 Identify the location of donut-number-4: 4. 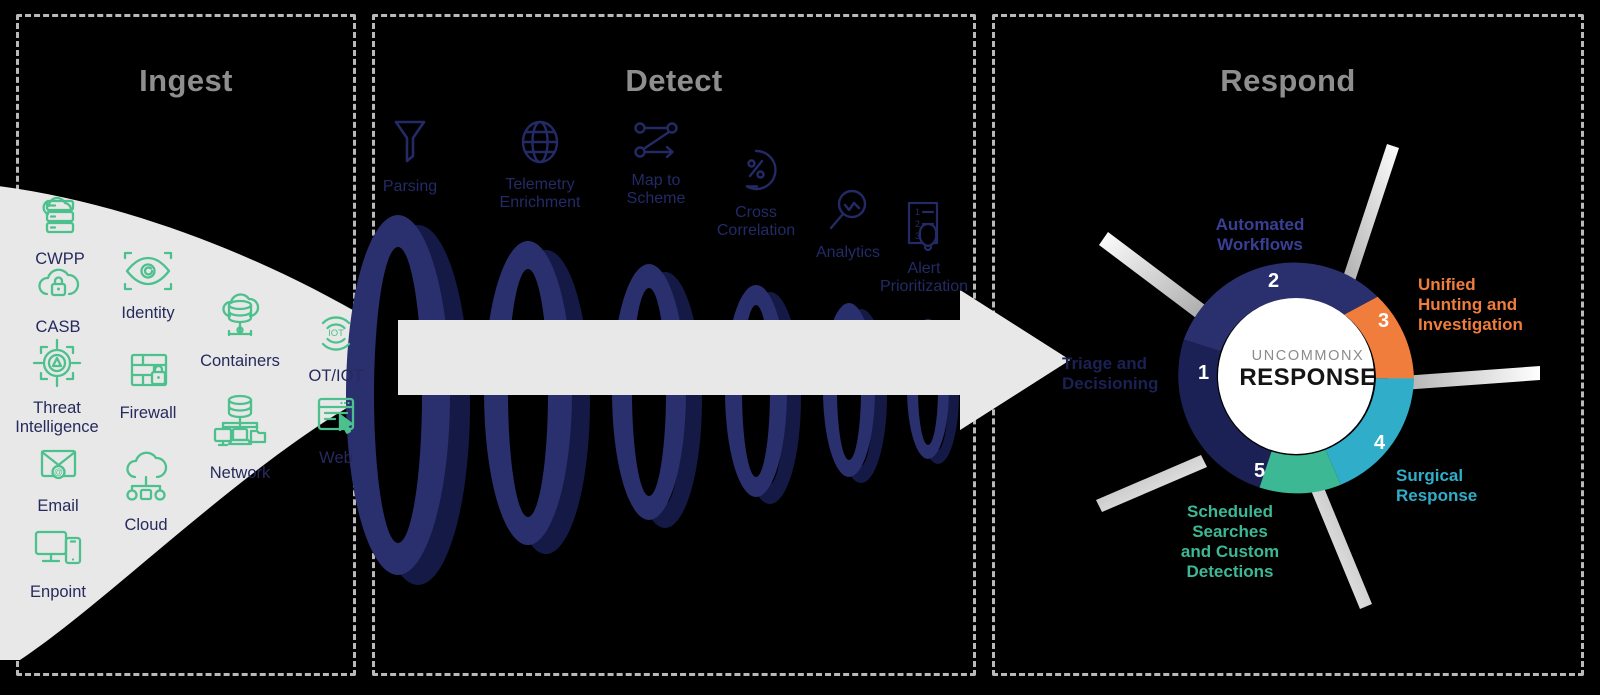
(1380, 443).